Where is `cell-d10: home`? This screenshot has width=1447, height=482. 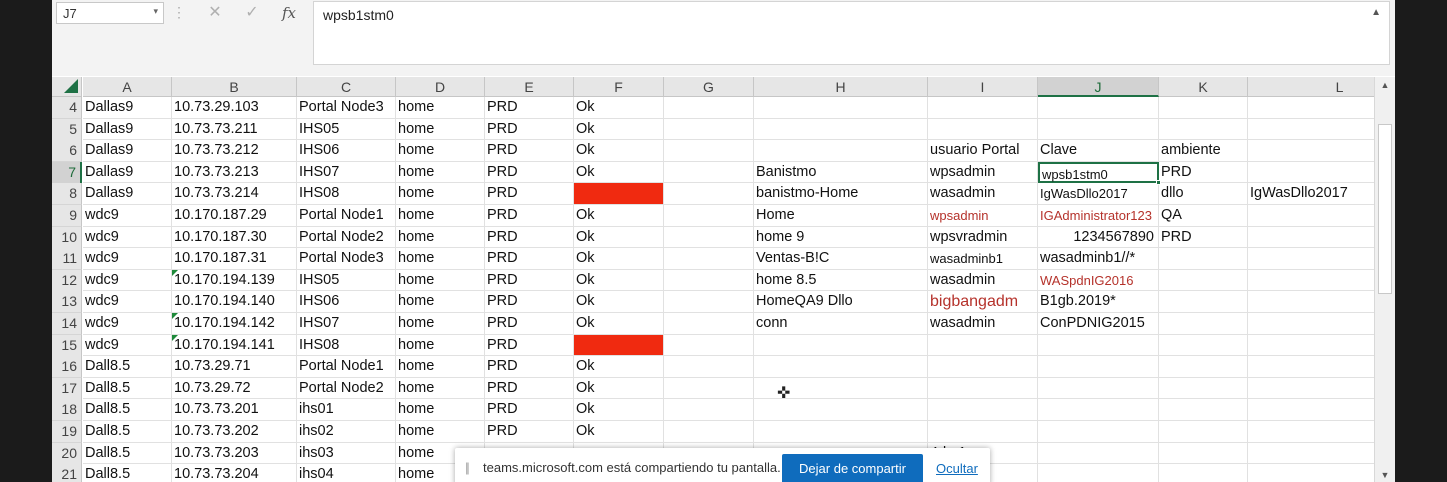 cell-d10: home is located at coordinates (440, 237).